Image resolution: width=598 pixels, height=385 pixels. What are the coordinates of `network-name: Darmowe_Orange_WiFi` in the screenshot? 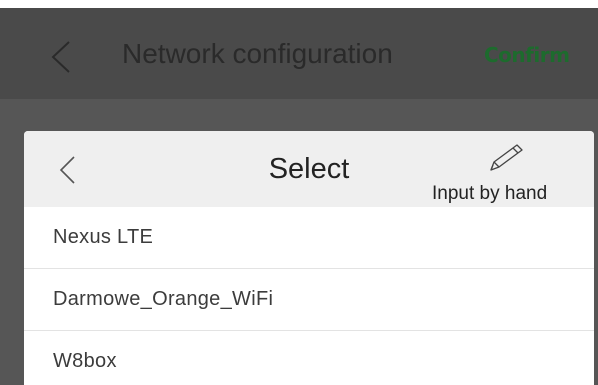 It's located at (163, 299).